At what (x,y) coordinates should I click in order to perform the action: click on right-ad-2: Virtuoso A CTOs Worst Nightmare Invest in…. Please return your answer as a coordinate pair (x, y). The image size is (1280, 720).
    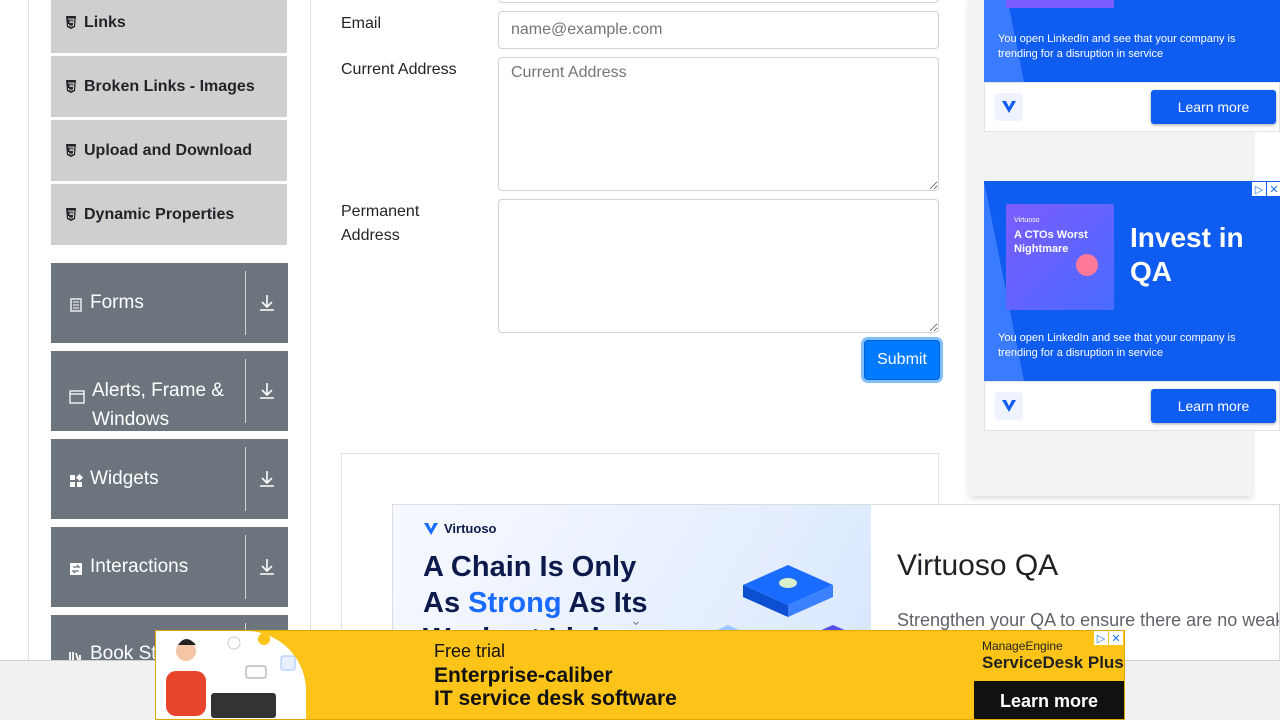
    Looking at the image, I should click on (1132, 306).